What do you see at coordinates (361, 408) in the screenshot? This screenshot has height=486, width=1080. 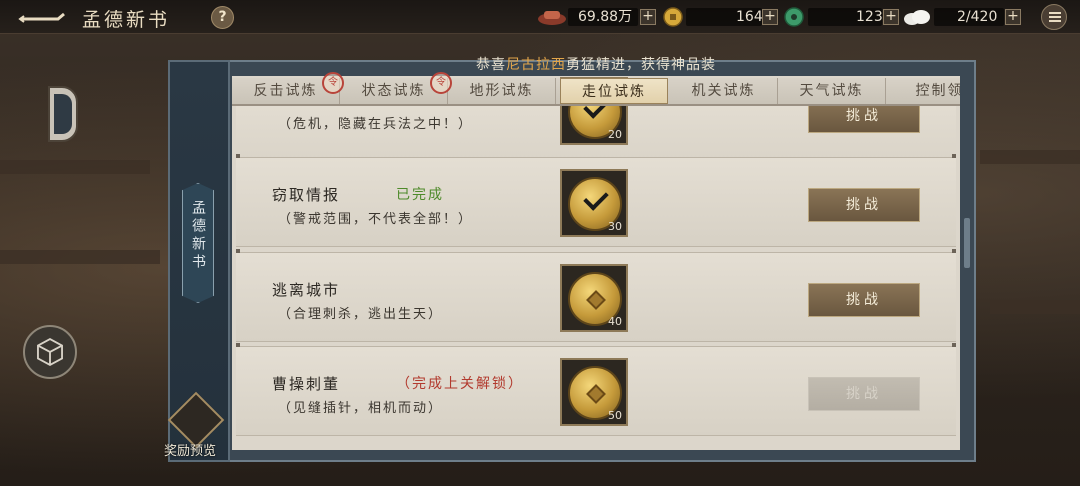 I see `row-desc: （见缝插针，相机而动）` at bounding box center [361, 408].